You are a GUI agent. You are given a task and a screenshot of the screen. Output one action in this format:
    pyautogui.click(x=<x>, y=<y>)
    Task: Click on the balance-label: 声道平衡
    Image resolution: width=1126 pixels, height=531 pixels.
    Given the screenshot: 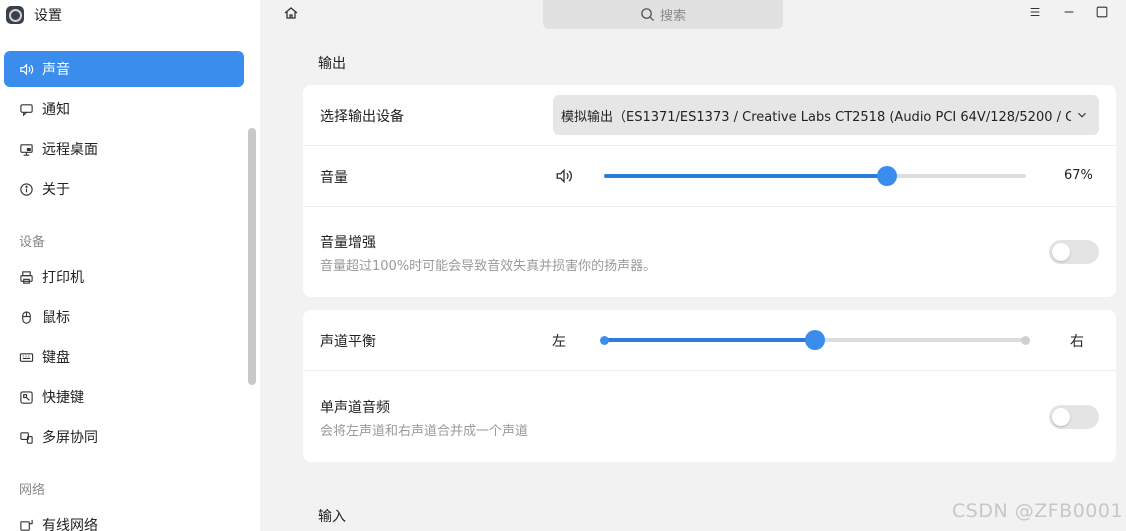 What is the action you would take?
    pyautogui.click(x=348, y=342)
    